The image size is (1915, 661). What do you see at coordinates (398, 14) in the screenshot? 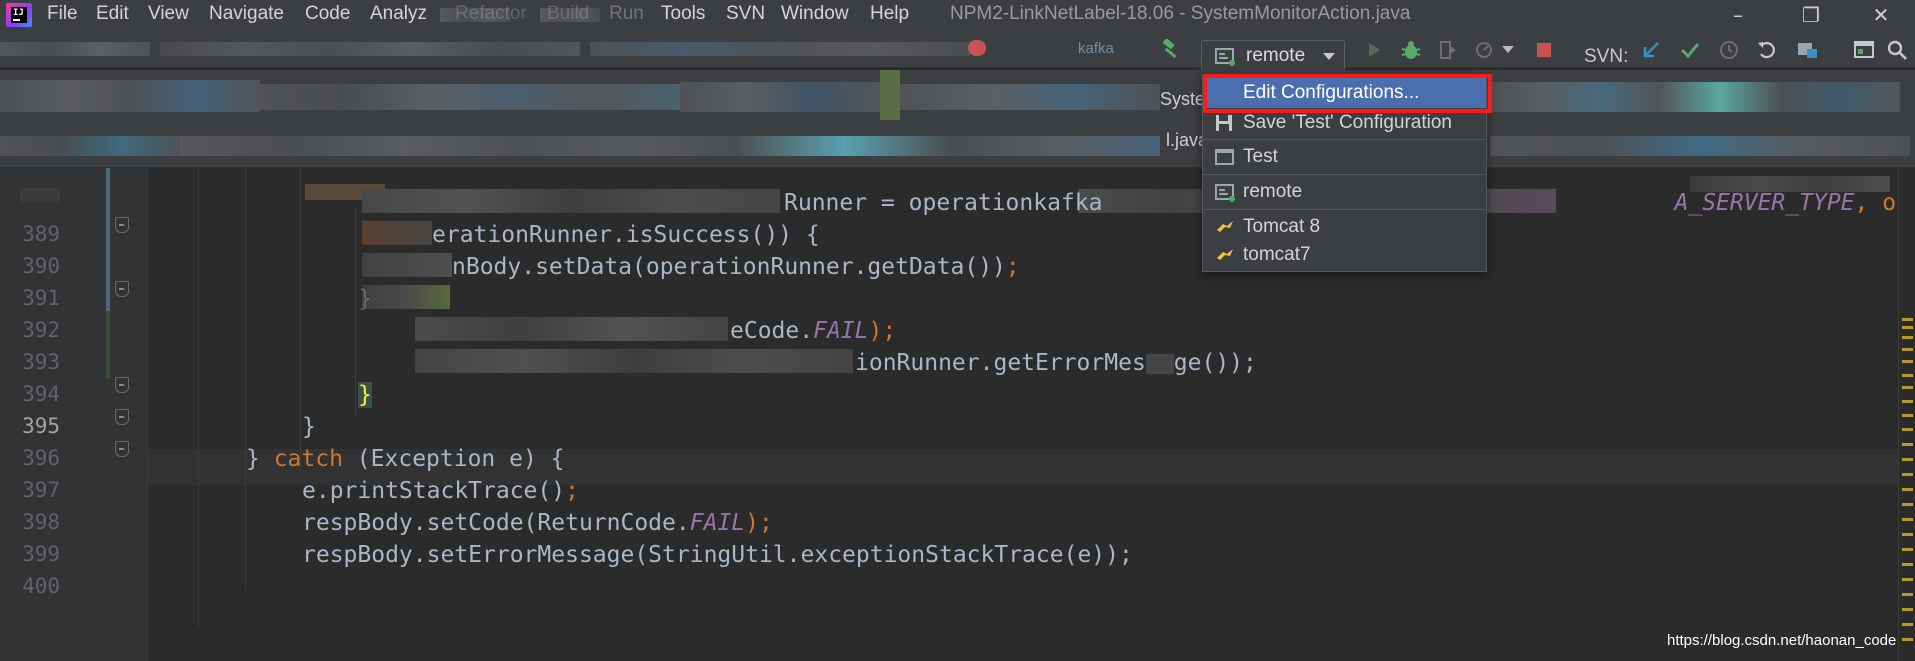
I see `menu-analyze: Analyz` at bounding box center [398, 14].